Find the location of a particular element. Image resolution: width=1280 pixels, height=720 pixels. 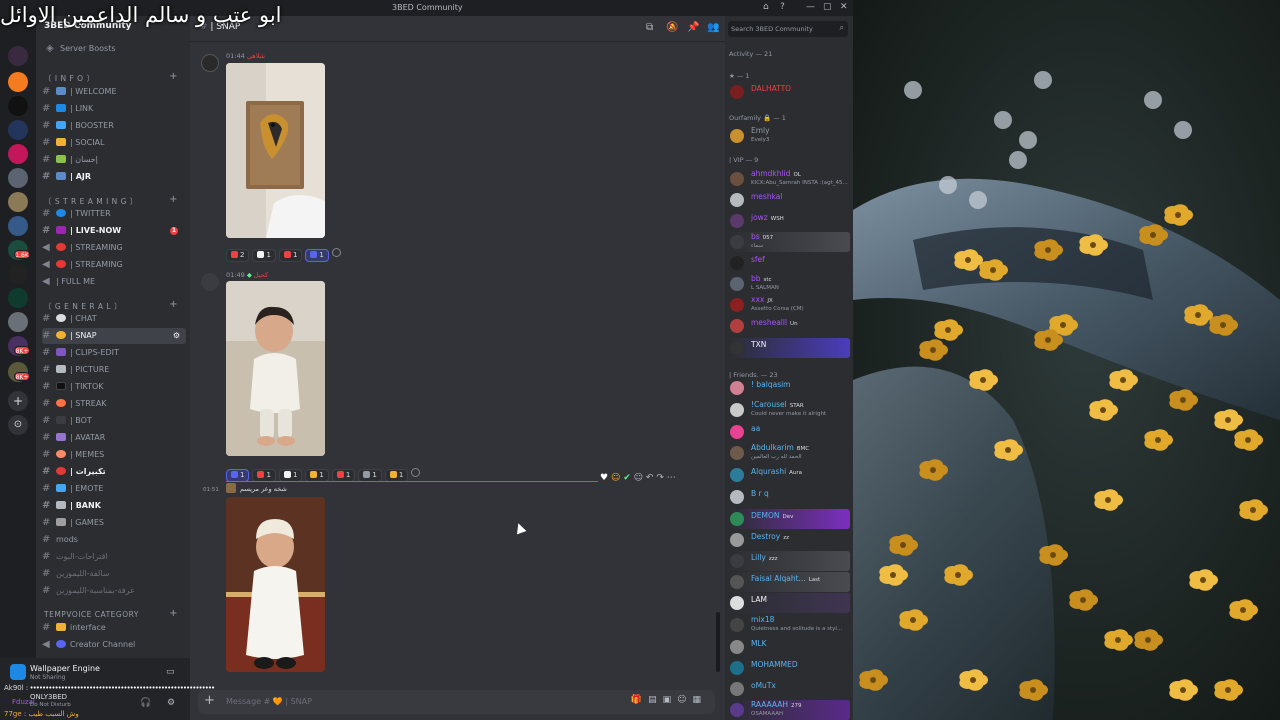

attach-plus-icon: + is located at coordinates (209, 700).